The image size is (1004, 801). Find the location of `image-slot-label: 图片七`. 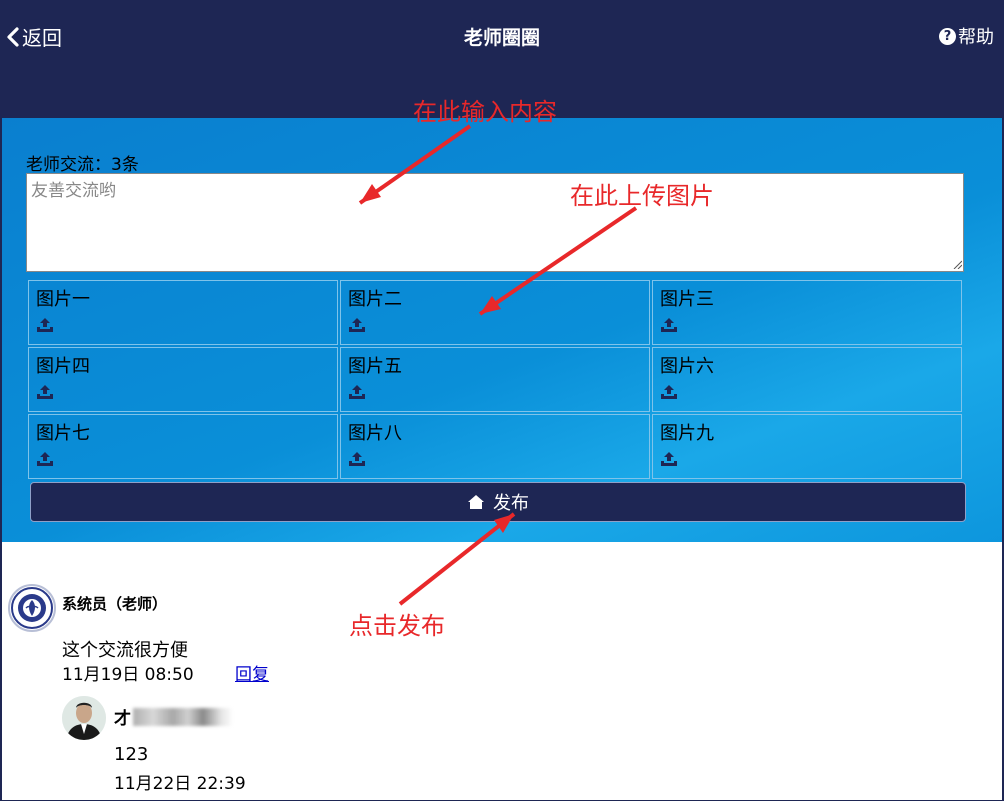

image-slot-label: 图片七 is located at coordinates (63, 433).